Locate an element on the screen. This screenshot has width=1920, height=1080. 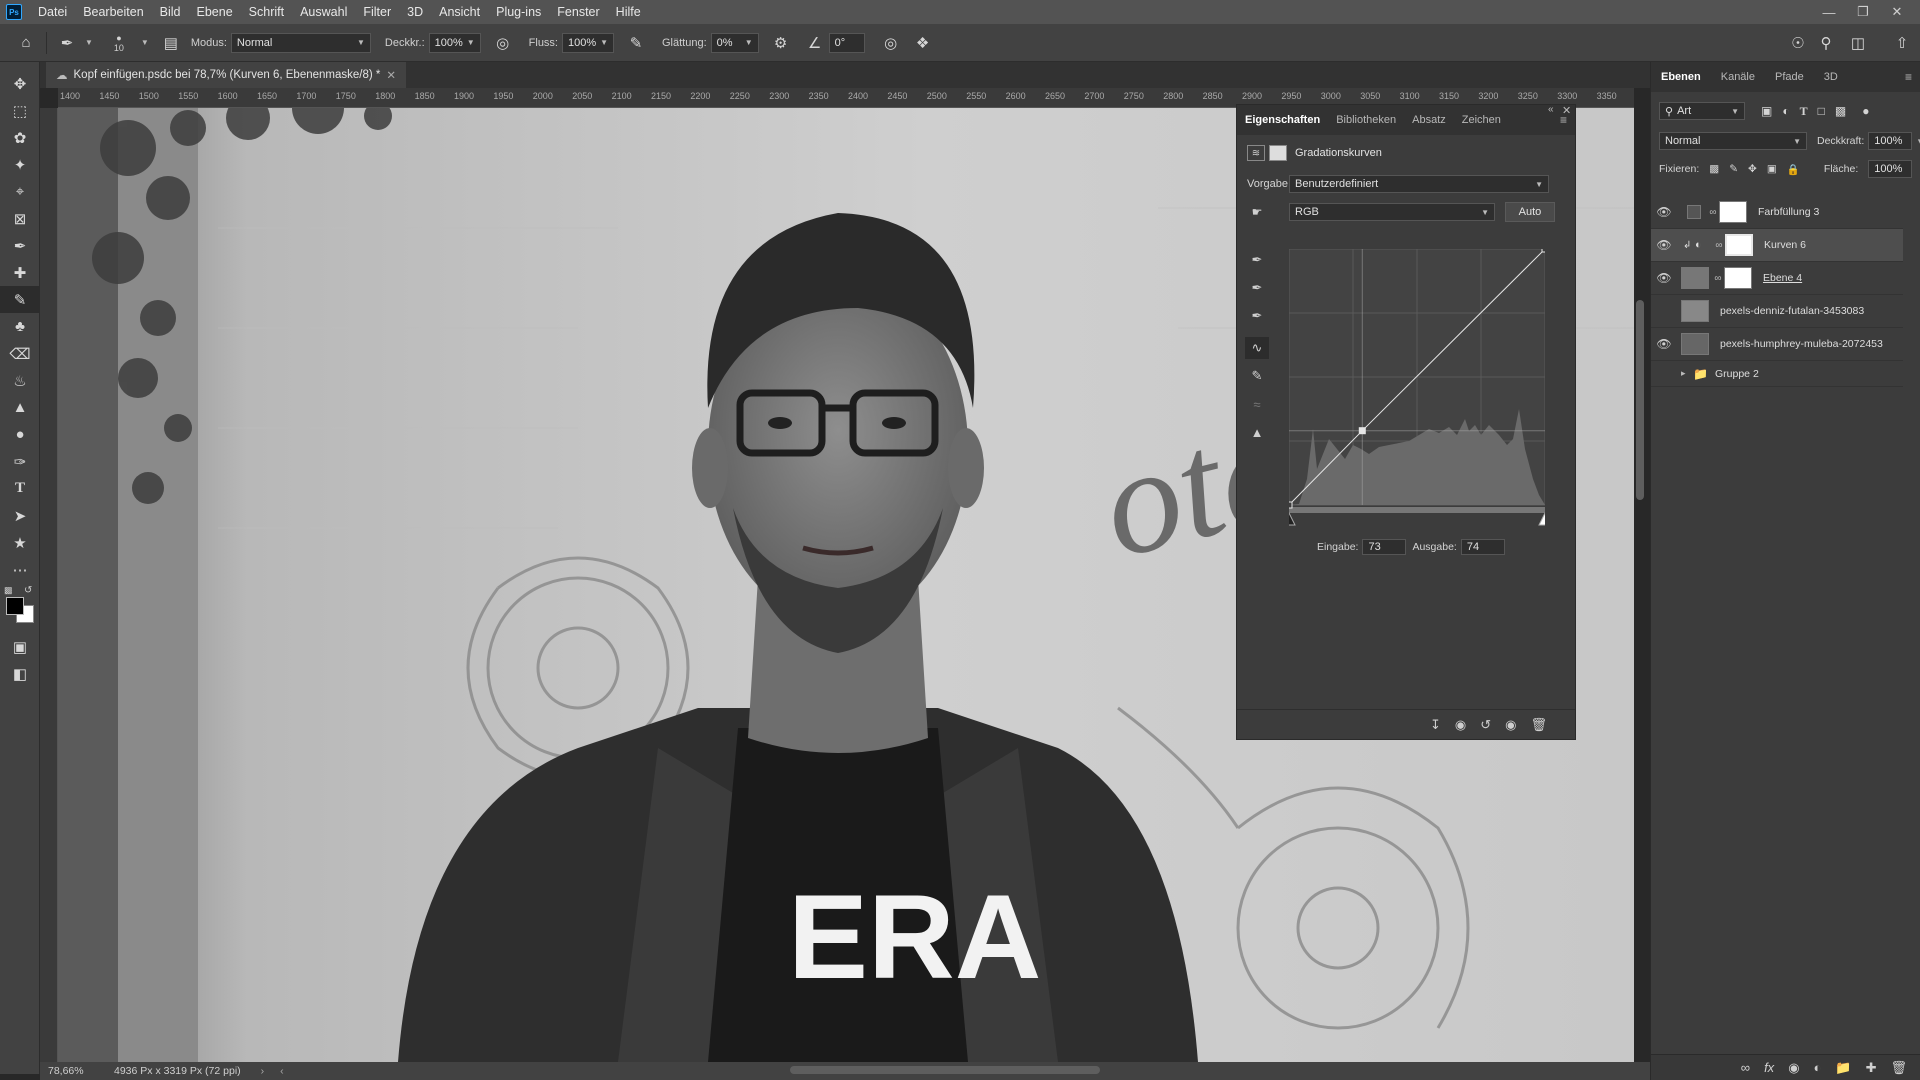
close-window-icon: ✕ is located at coordinates (1897, 12).